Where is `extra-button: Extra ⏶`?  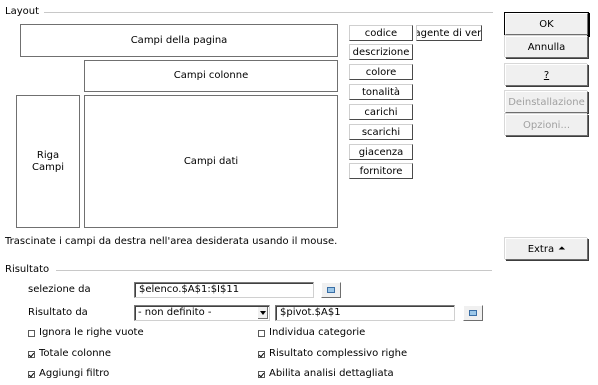
extra-button: Extra ⏶ is located at coordinates (546, 249).